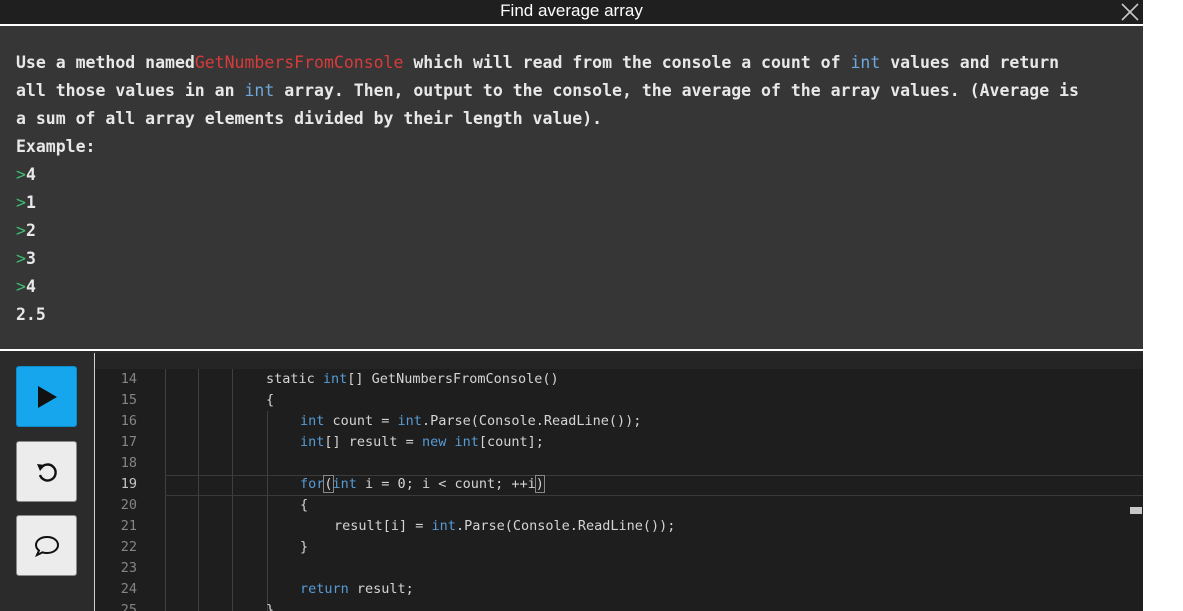 The image size is (1183, 611). I want to click on chat-icon, so click(46, 546).